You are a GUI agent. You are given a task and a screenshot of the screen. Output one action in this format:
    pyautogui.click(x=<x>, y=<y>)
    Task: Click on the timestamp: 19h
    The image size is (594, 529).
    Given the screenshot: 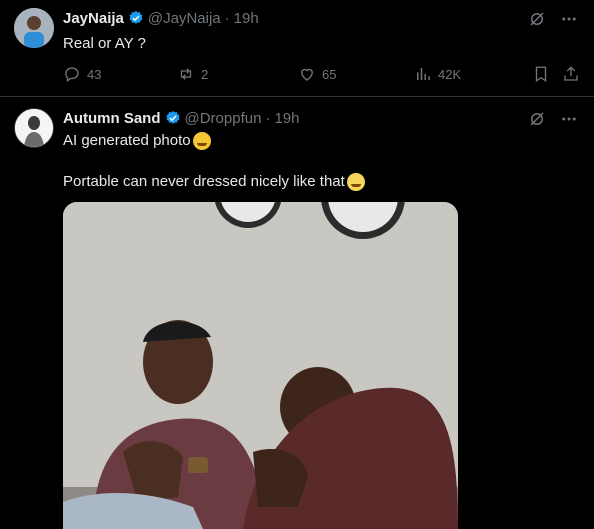 What is the action you would take?
    pyautogui.click(x=286, y=118)
    